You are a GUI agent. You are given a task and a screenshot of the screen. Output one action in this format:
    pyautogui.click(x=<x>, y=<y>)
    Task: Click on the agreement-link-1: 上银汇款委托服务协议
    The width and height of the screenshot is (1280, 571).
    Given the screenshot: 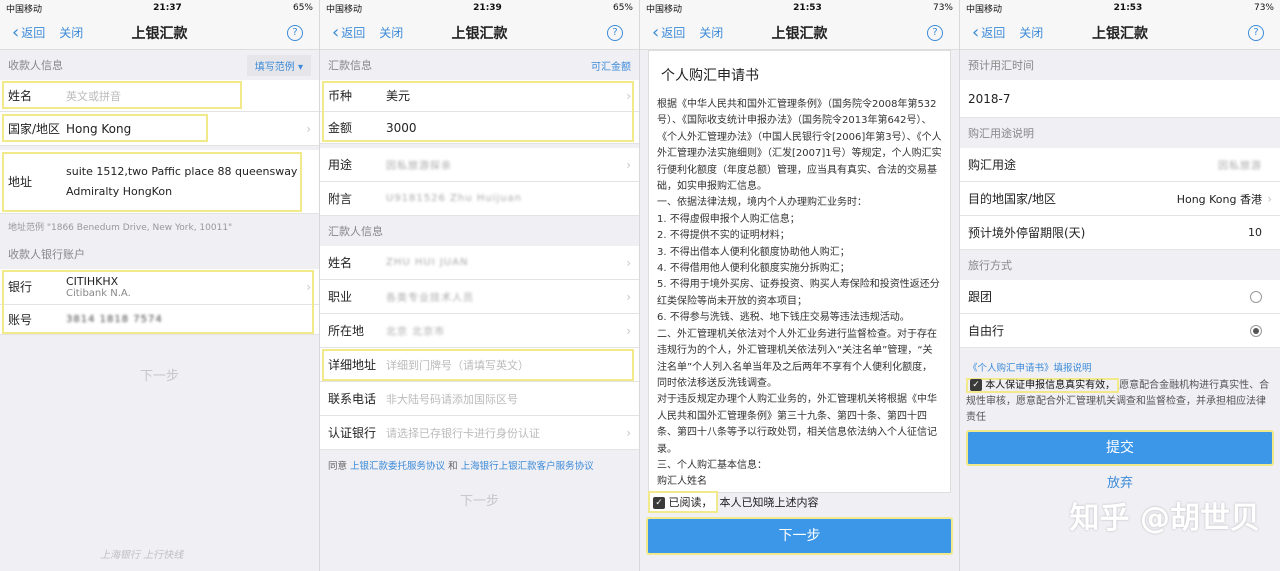 What is the action you would take?
    pyautogui.click(x=397, y=466)
    